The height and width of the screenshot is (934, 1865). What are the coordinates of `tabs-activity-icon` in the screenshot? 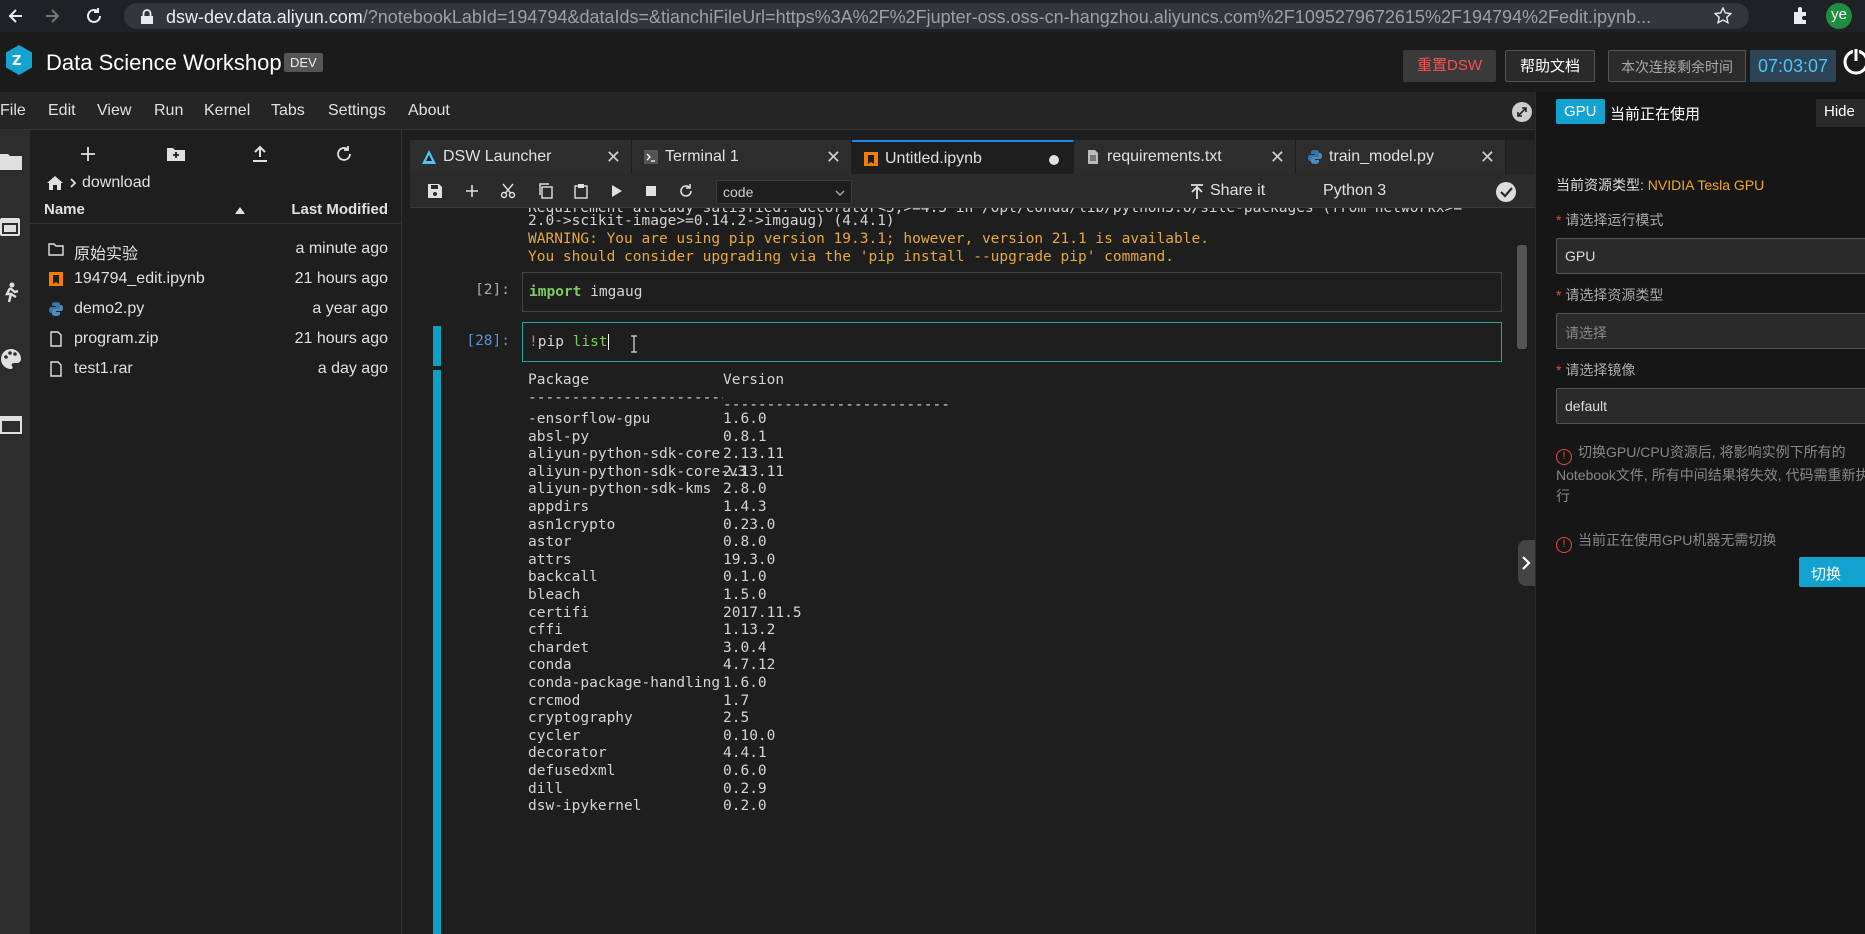 It's located at (11, 425).